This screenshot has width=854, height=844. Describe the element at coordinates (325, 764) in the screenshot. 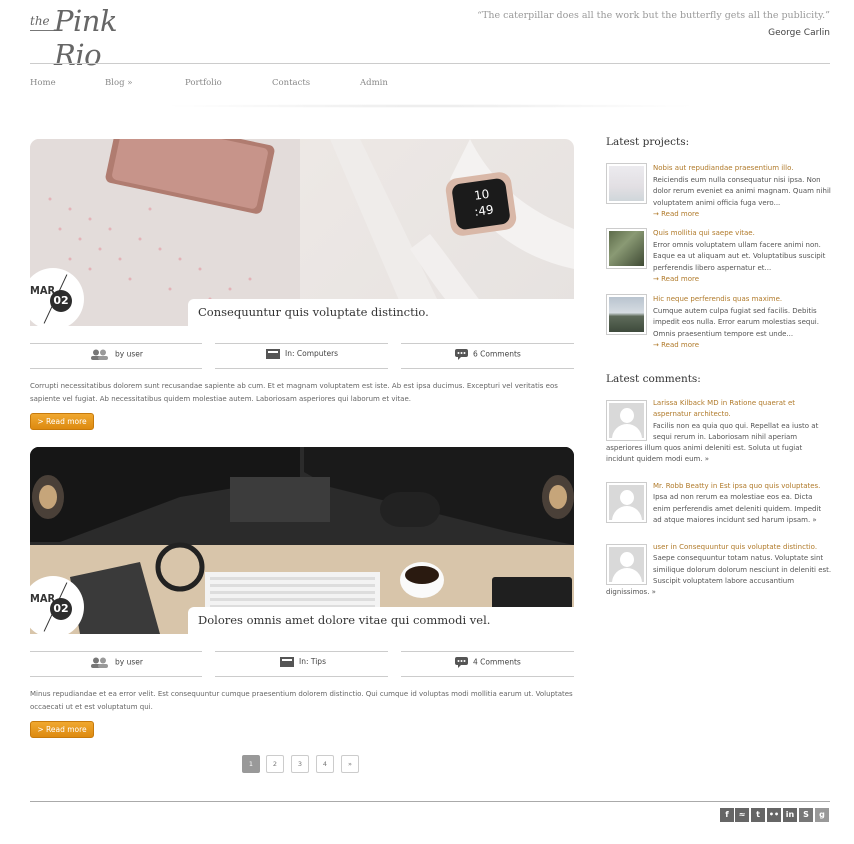

I see `page-4-button: 4` at that location.